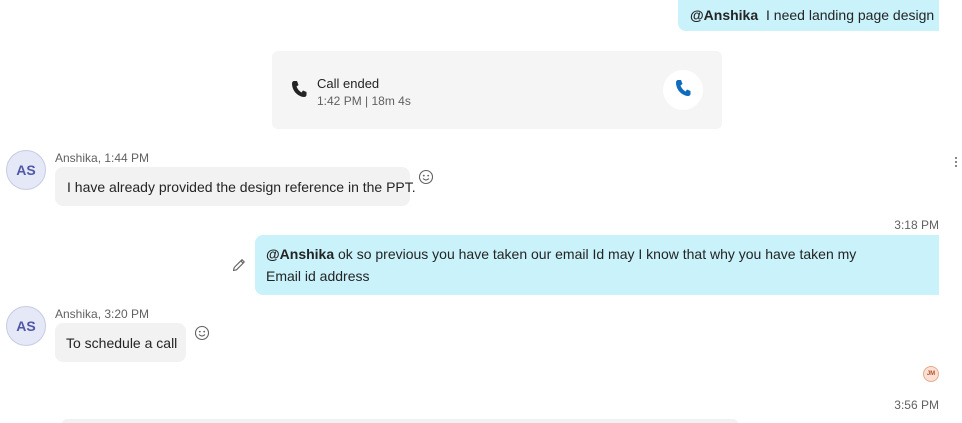 The image size is (962, 423). I want to click on incoming-message-partial, so click(400, 421).